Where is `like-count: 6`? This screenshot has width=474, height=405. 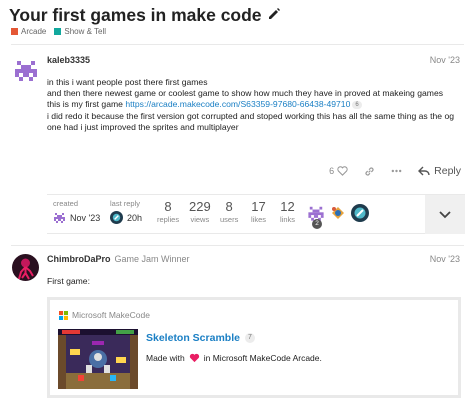 like-count: 6 is located at coordinates (332, 171).